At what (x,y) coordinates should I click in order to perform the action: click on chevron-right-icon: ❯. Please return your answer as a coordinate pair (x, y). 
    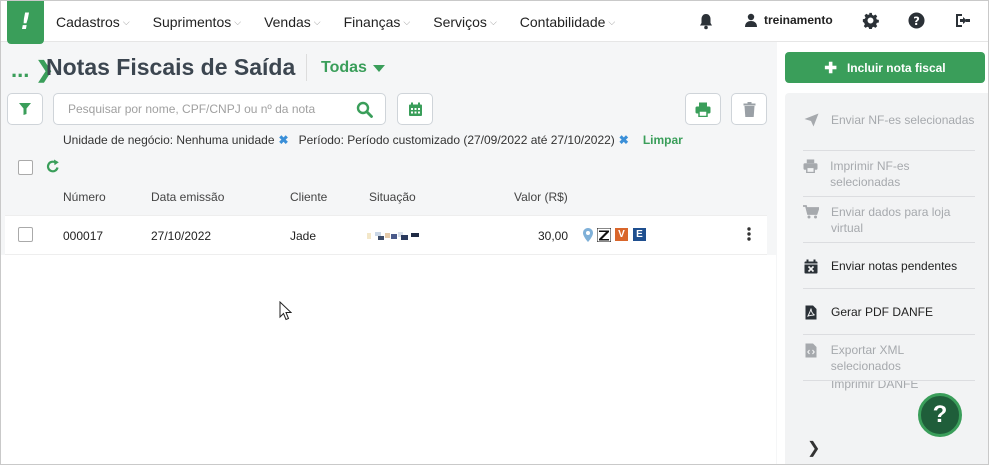
    Looking at the image, I should click on (813, 448).